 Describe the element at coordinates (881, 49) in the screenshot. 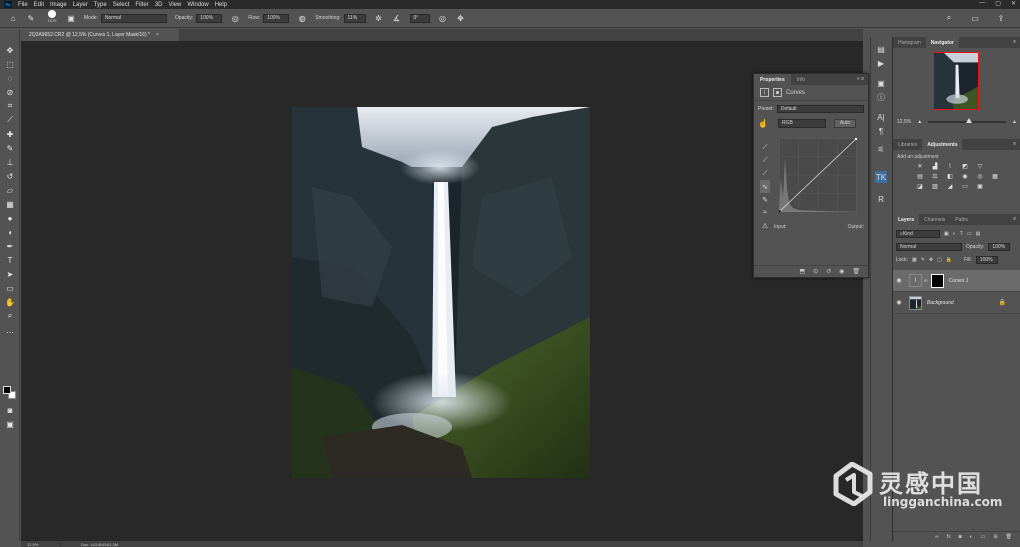

I see `history-panel-icon: ▤` at that location.